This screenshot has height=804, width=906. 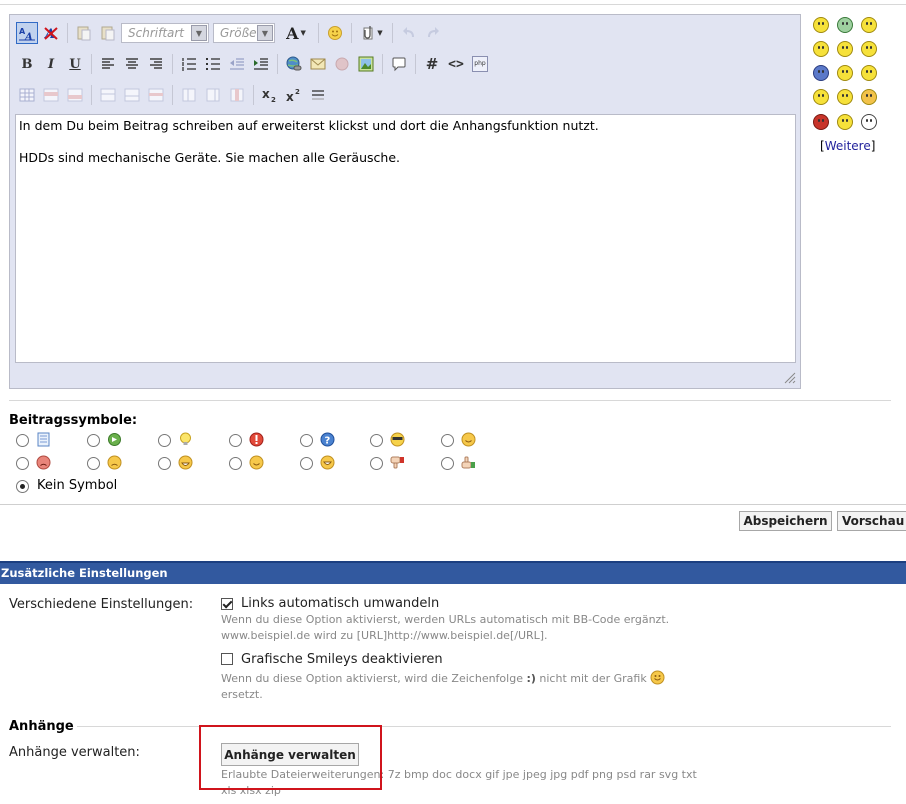 I want to click on table-row-icon, so click(x=75, y=95).